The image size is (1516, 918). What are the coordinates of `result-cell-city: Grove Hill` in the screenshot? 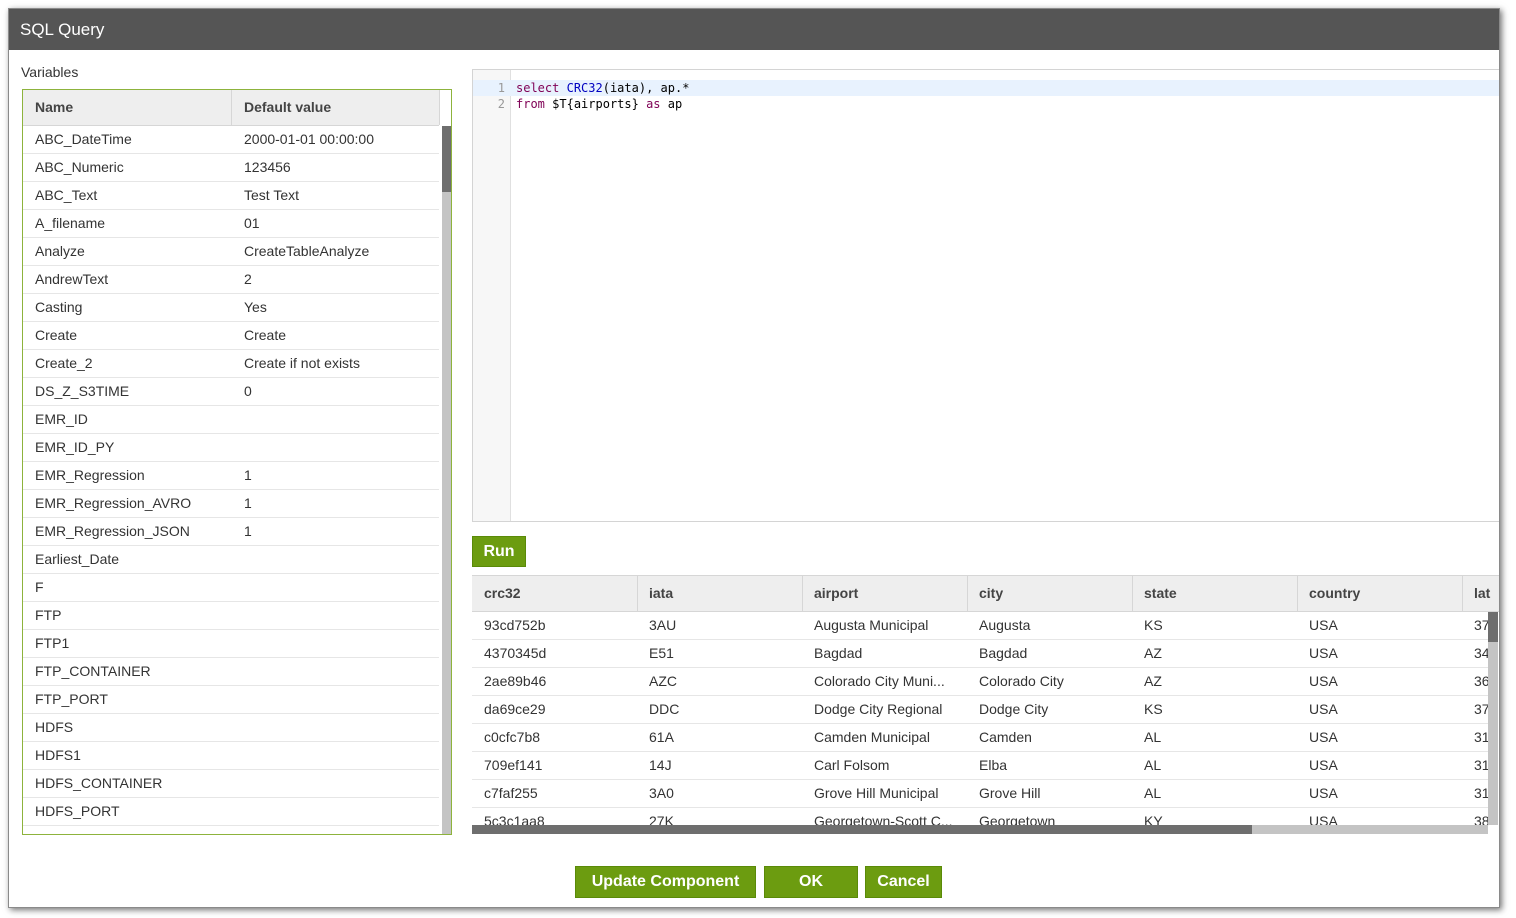 It's located at (1010, 793).